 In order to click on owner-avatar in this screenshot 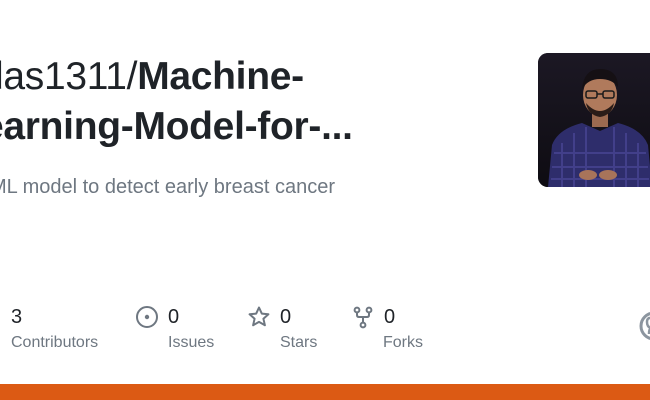, I will do `click(594, 120)`.